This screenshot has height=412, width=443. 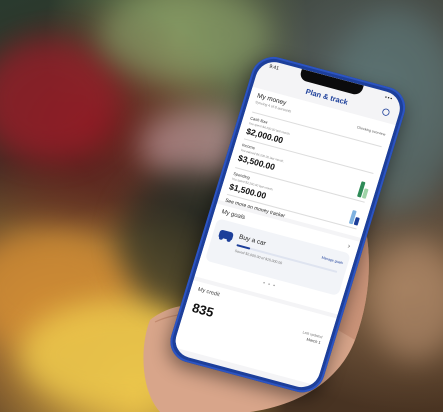 What do you see at coordinates (332, 261) in the screenshot?
I see `manage-goals-link: Manage goals` at bounding box center [332, 261].